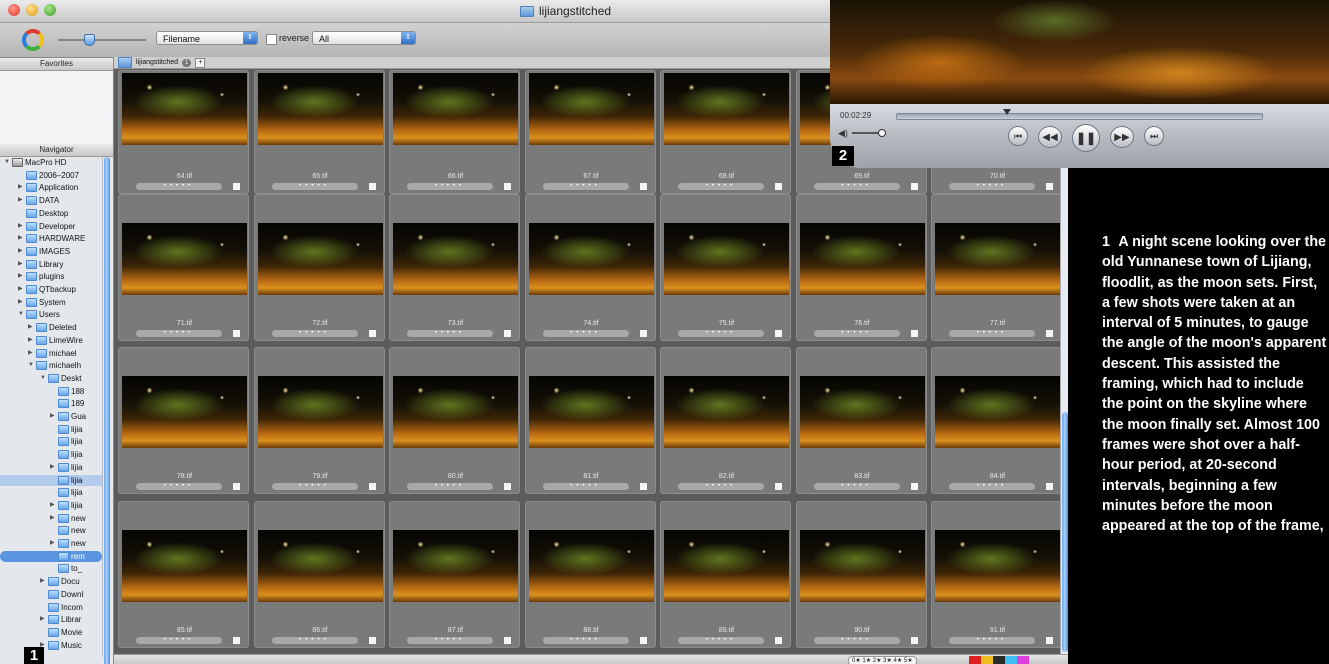  What do you see at coordinates (40, 264) in the screenshot?
I see `tree-item: ▶ Library` at bounding box center [40, 264].